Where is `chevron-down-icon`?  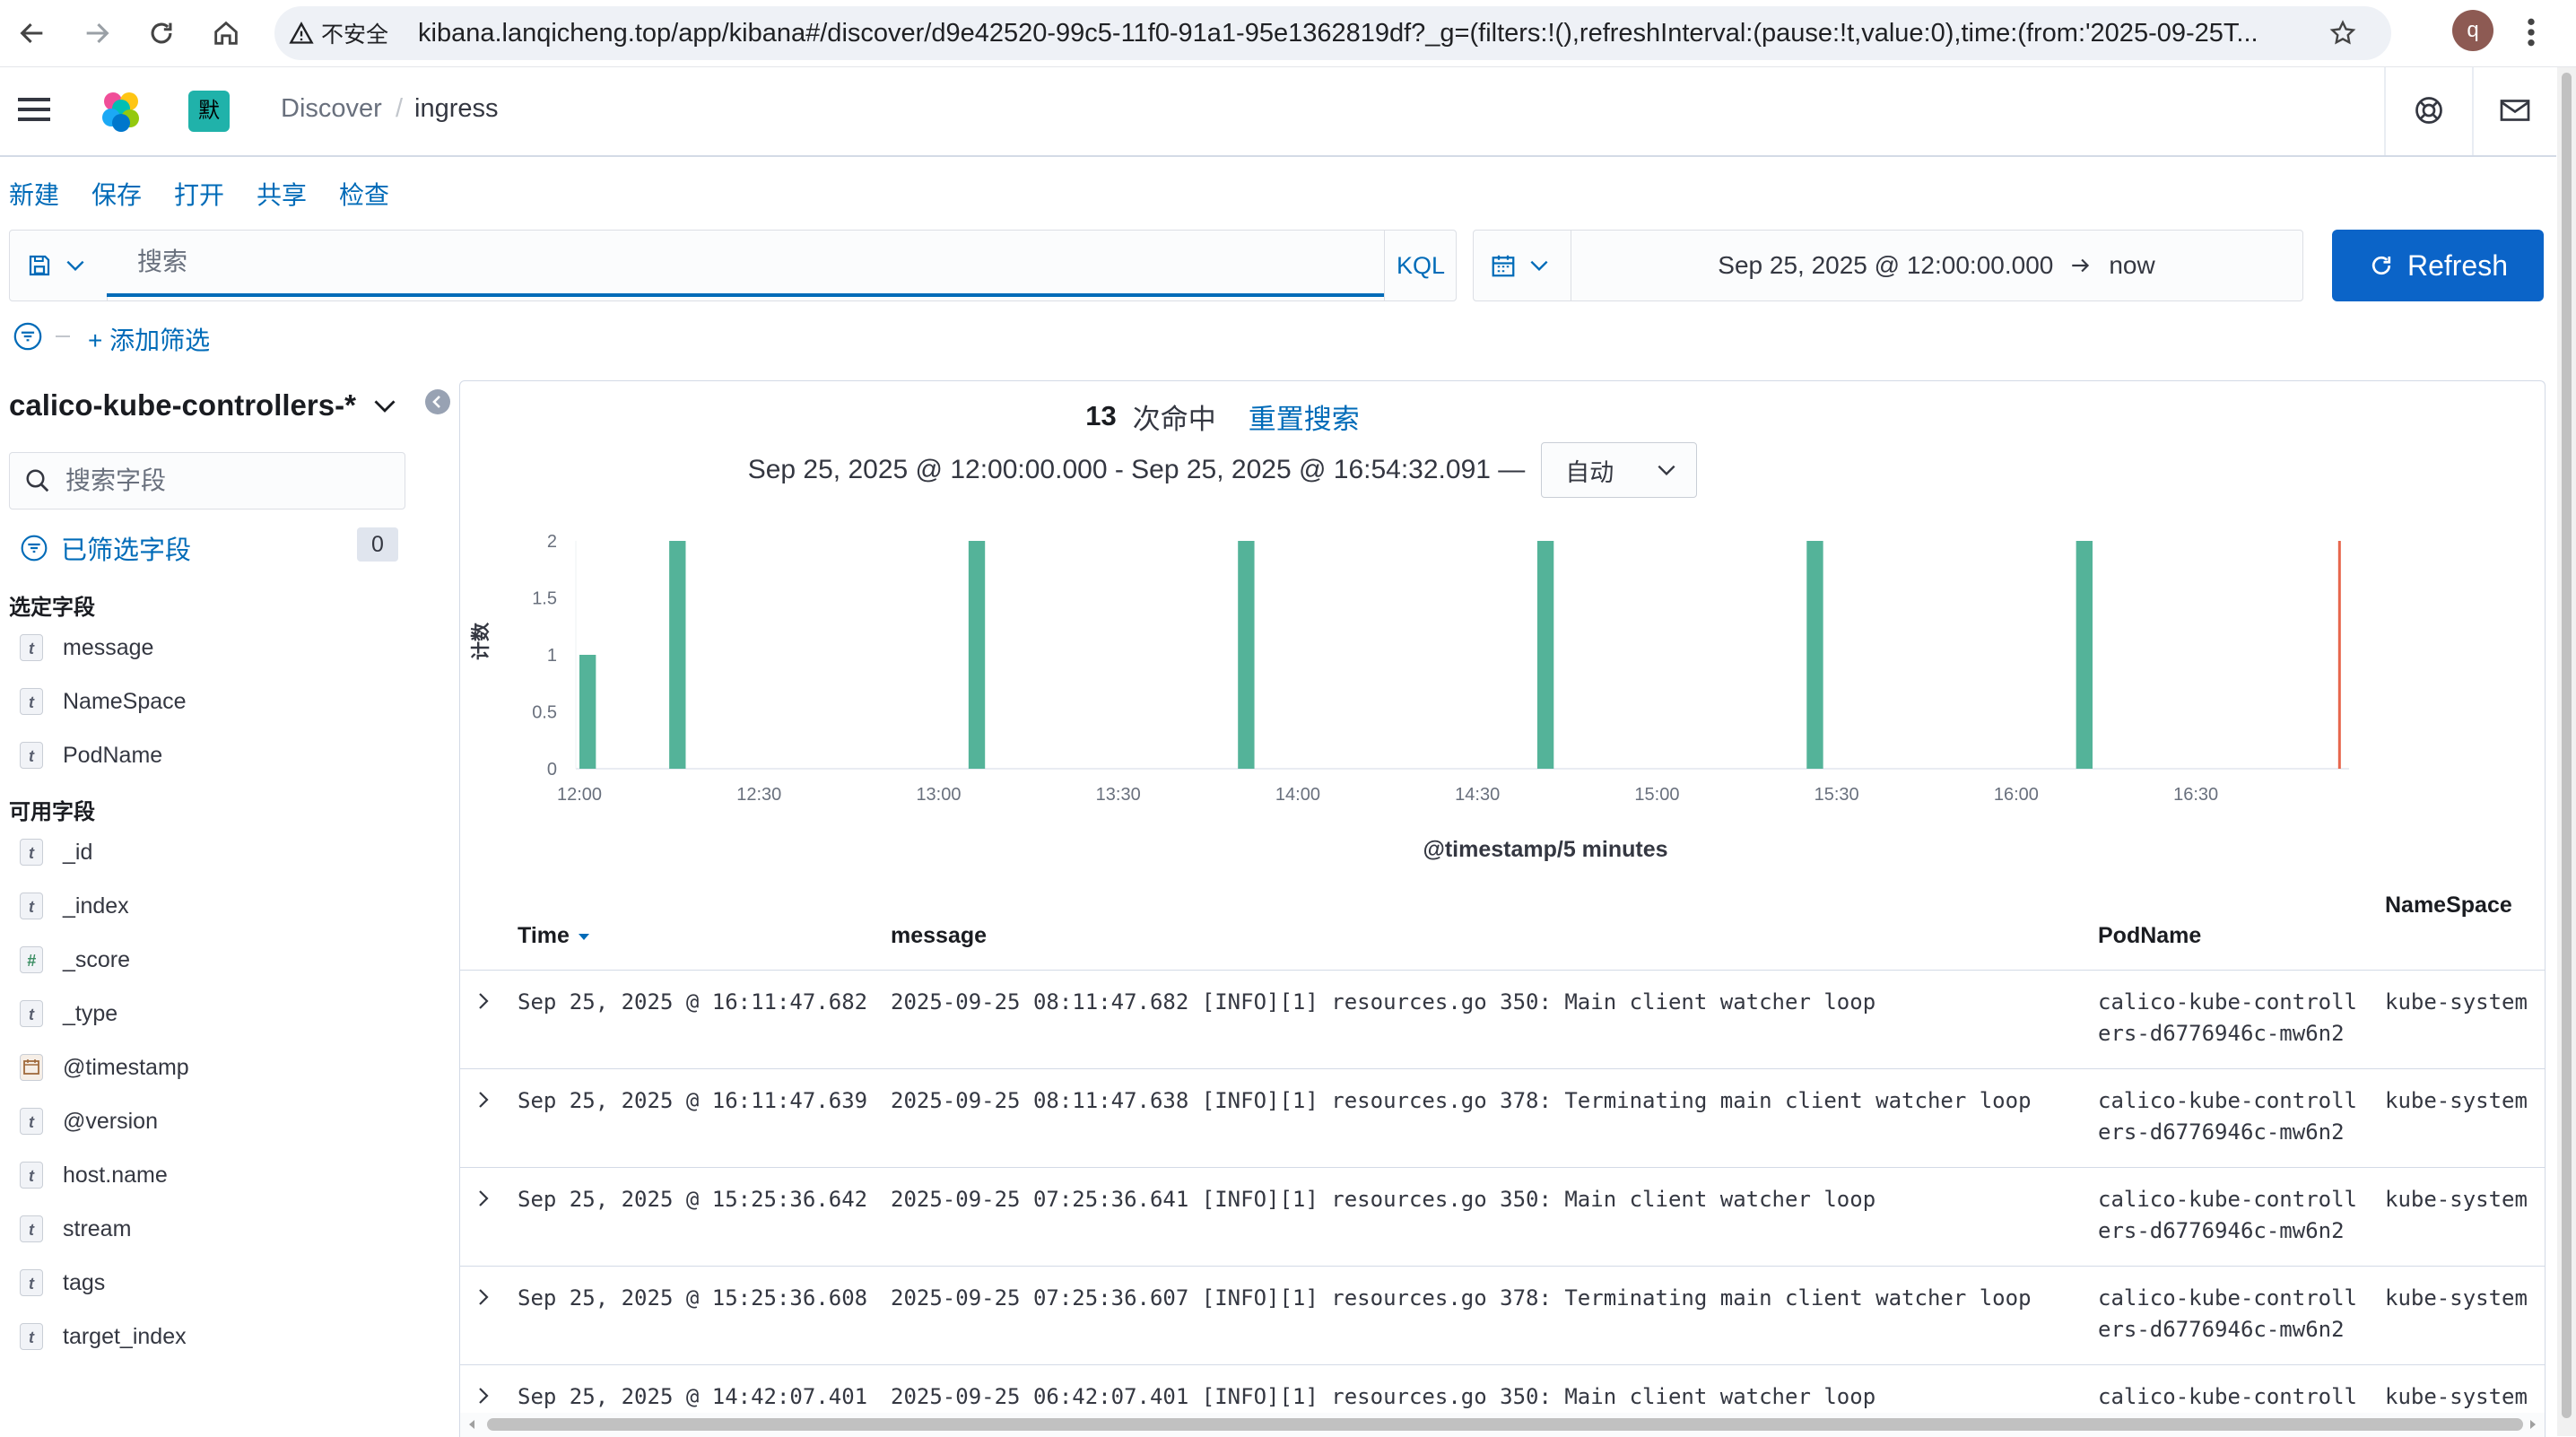 chevron-down-icon is located at coordinates (75, 266).